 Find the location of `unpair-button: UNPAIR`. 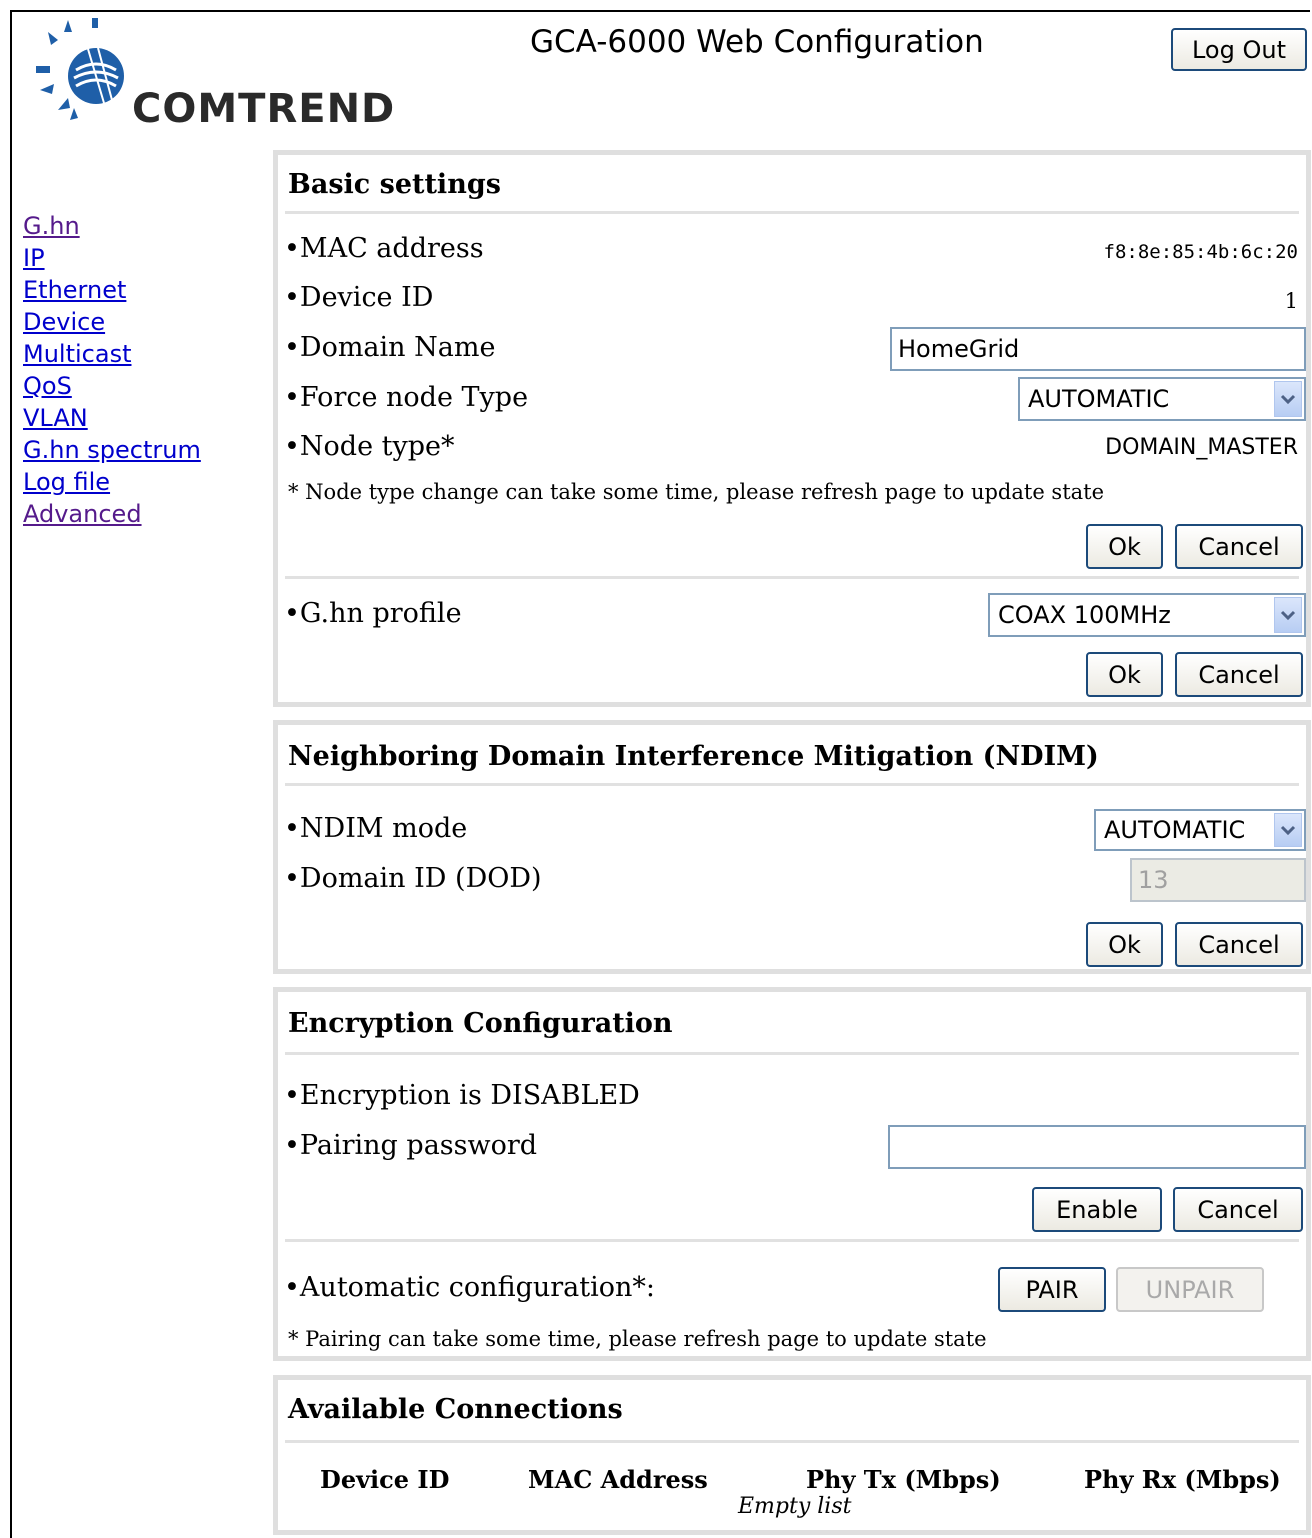

unpair-button: UNPAIR is located at coordinates (1190, 1289).